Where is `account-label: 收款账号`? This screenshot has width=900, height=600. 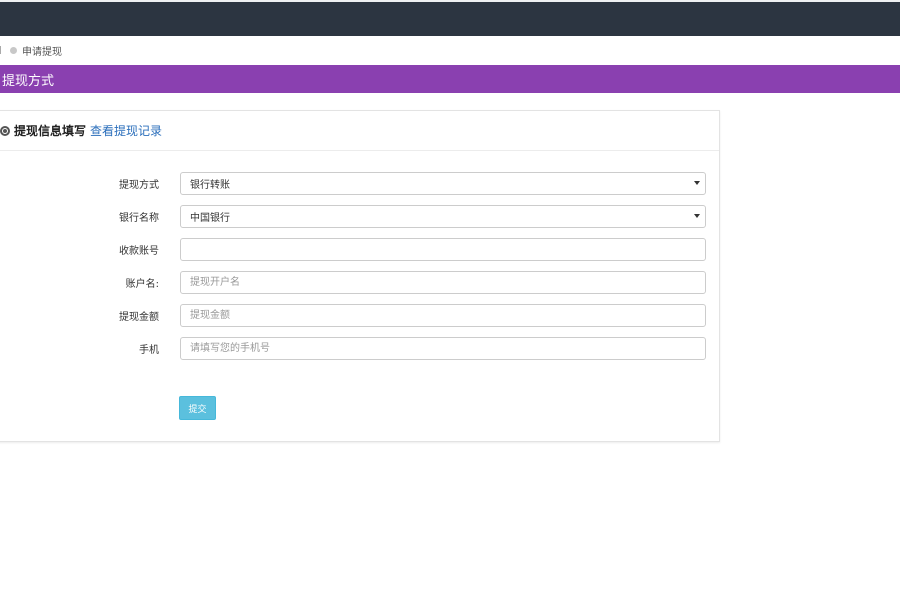
account-label: 收款账号 is located at coordinates (139, 251).